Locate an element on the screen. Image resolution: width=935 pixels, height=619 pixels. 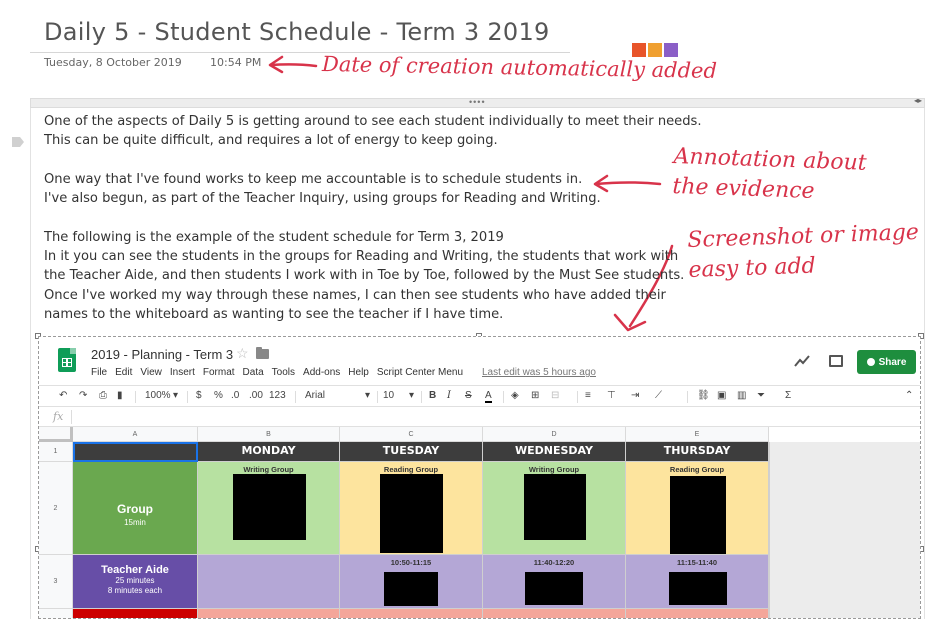
cell-wednesday-aide: 11:40-12:20 is located at coordinates (554, 582).